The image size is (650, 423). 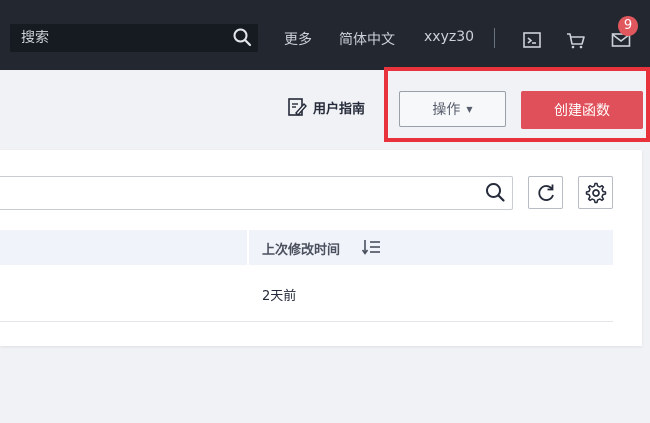 What do you see at coordinates (367, 39) in the screenshot?
I see `language-switcher: 简体中文` at bounding box center [367, 39].